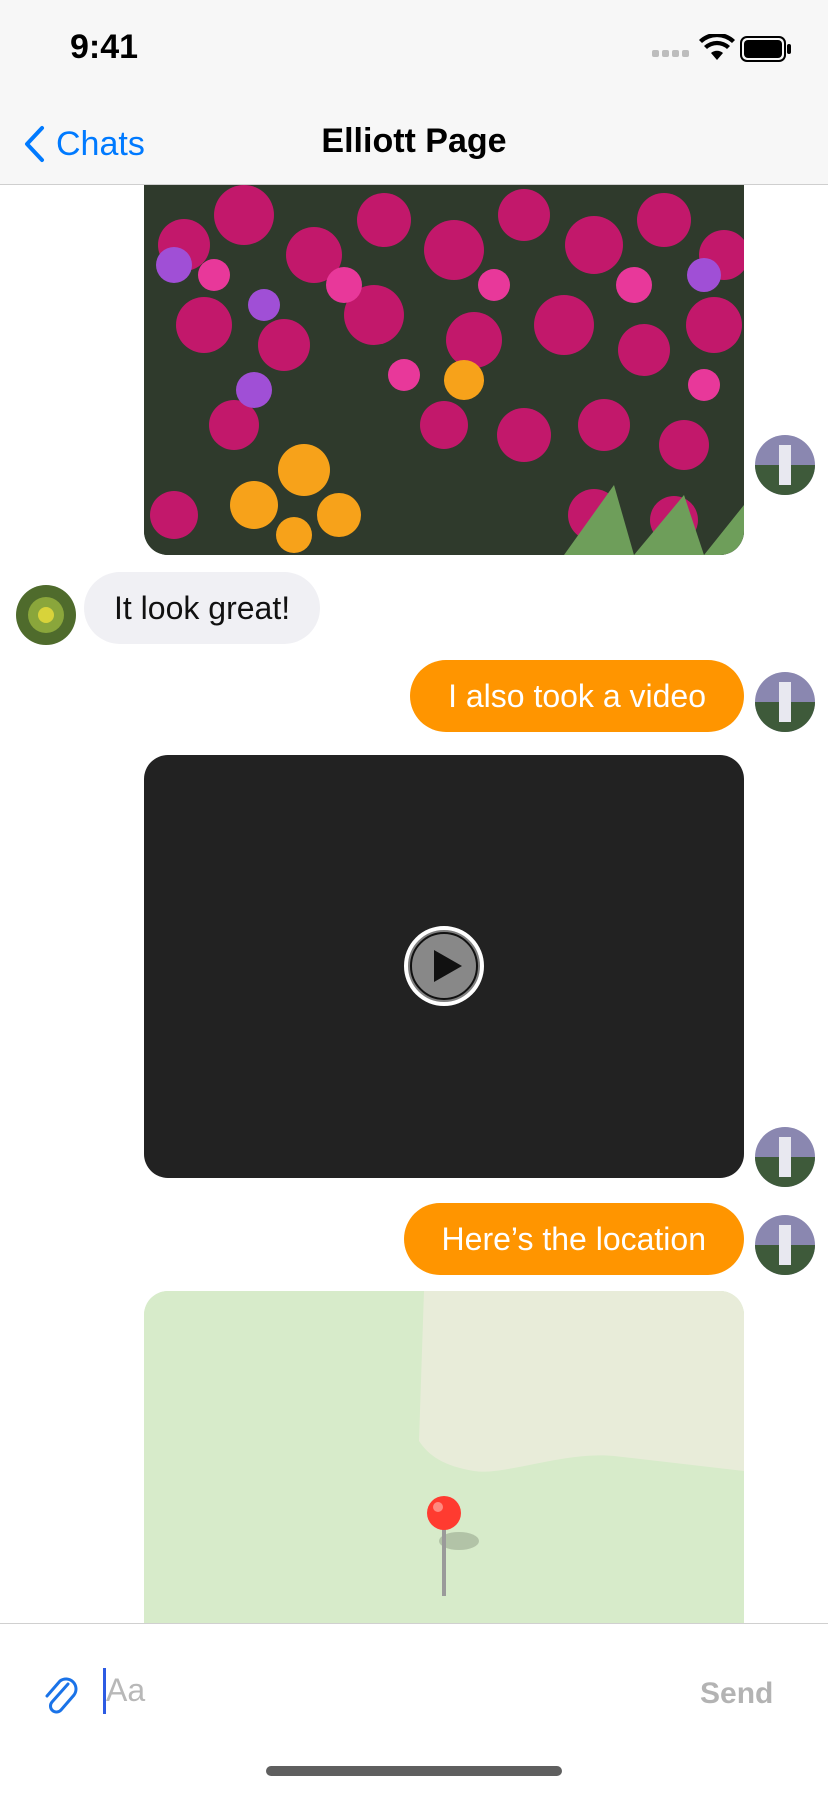 The width and height of the screenshot is (828, 1793). I want to click on navigation-bar: Chats Elliott Page, so click(414, 142).